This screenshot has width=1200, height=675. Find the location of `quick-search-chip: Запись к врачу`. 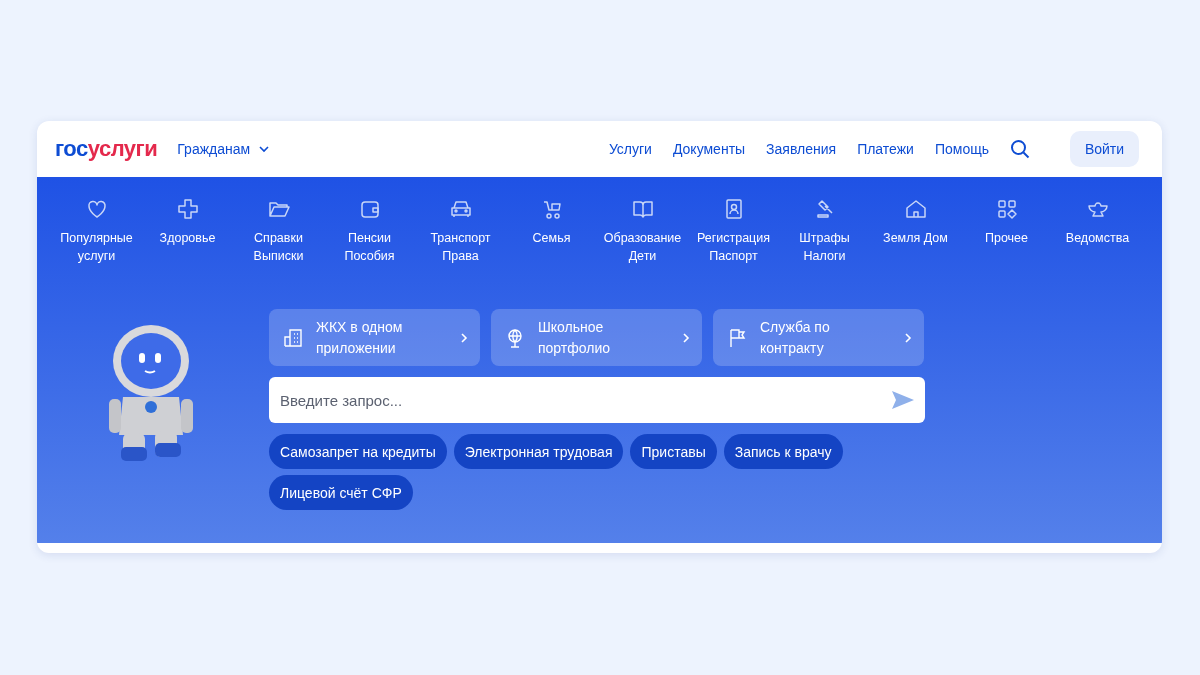

quick-search-chip: Запись к врачу is located at coordinates (783, 451).